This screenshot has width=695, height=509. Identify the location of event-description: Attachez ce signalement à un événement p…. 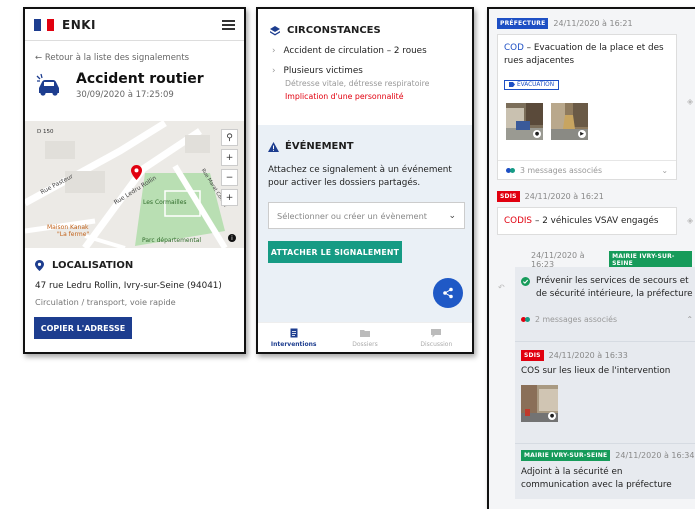
(360, 176).